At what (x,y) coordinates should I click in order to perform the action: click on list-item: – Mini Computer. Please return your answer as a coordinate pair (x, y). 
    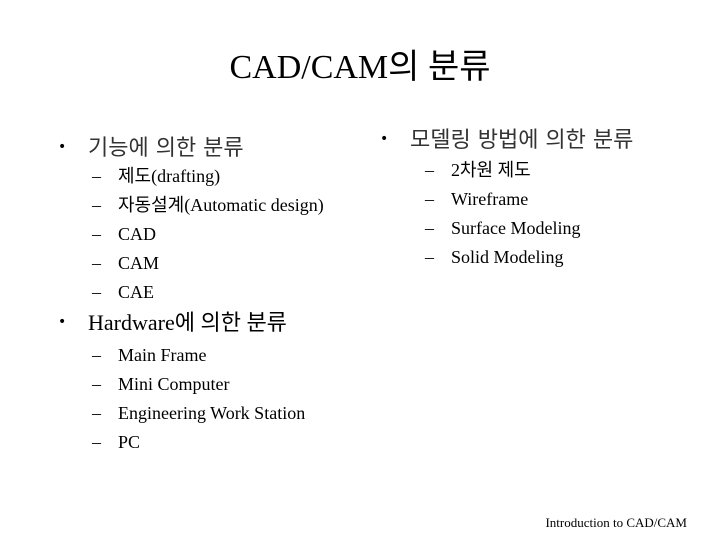
    Looking at the image, I should click on (161, 384).